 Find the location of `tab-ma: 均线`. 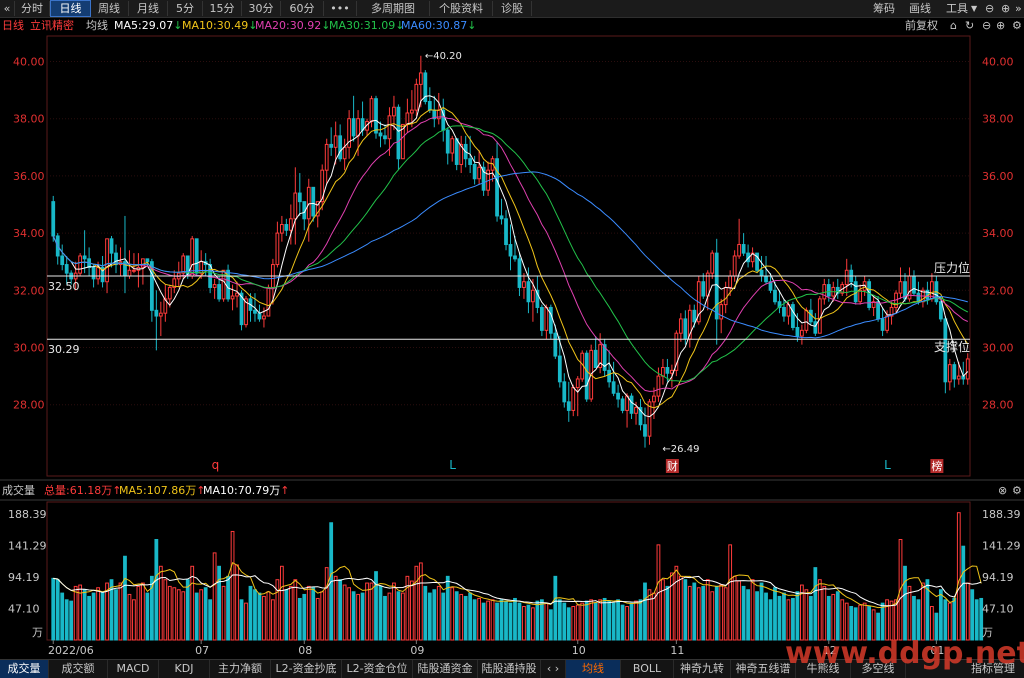

tab-ma: 均线 is located at coordinates (593, 669).